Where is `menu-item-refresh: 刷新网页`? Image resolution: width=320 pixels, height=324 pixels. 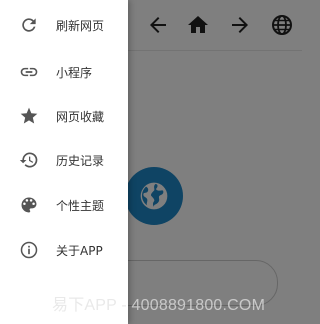
menu-item-refresh: 刷新网页 is located at coordinates (64, 25).